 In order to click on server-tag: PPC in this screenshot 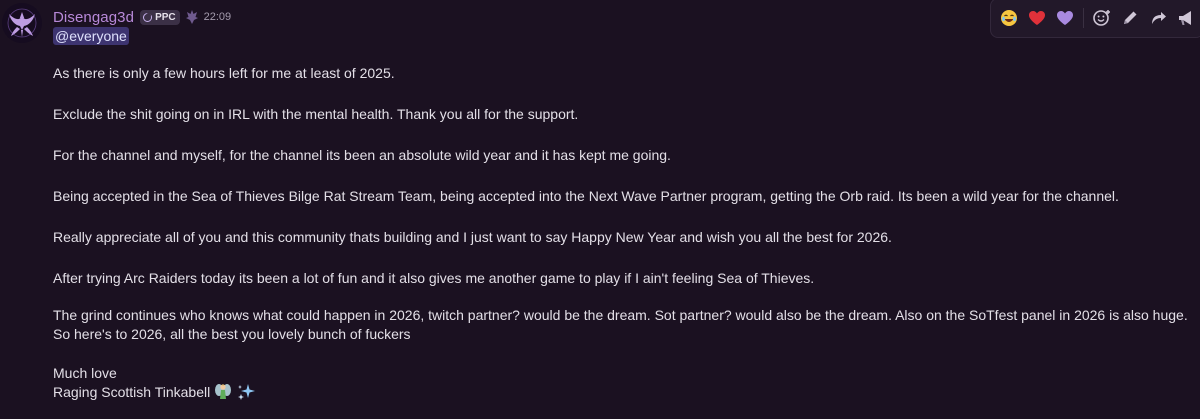, I will do `click(160, 17)`.